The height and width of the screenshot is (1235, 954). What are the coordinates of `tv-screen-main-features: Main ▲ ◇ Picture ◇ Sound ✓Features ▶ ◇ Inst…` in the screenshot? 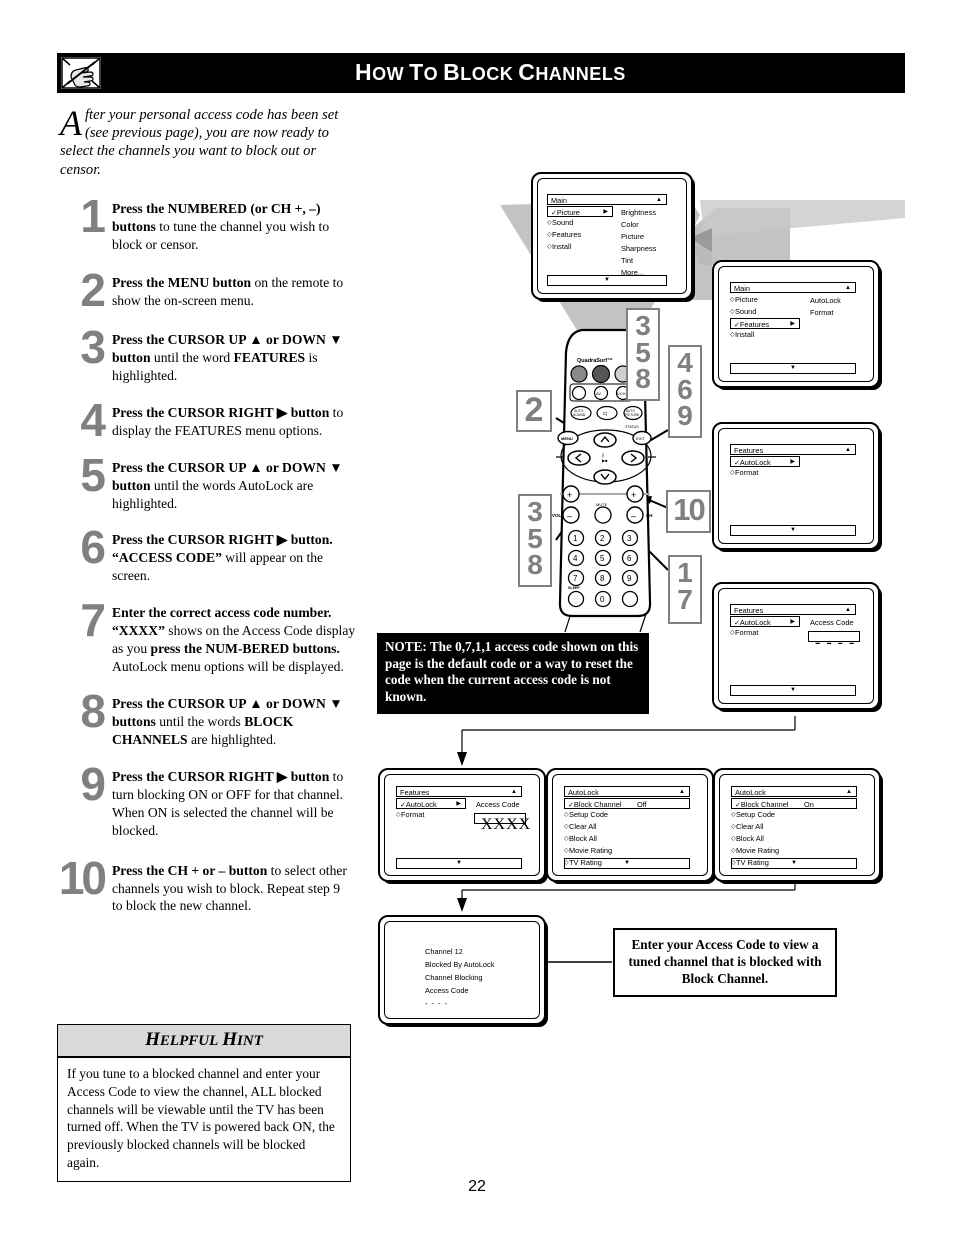 It's located at (796, 324).